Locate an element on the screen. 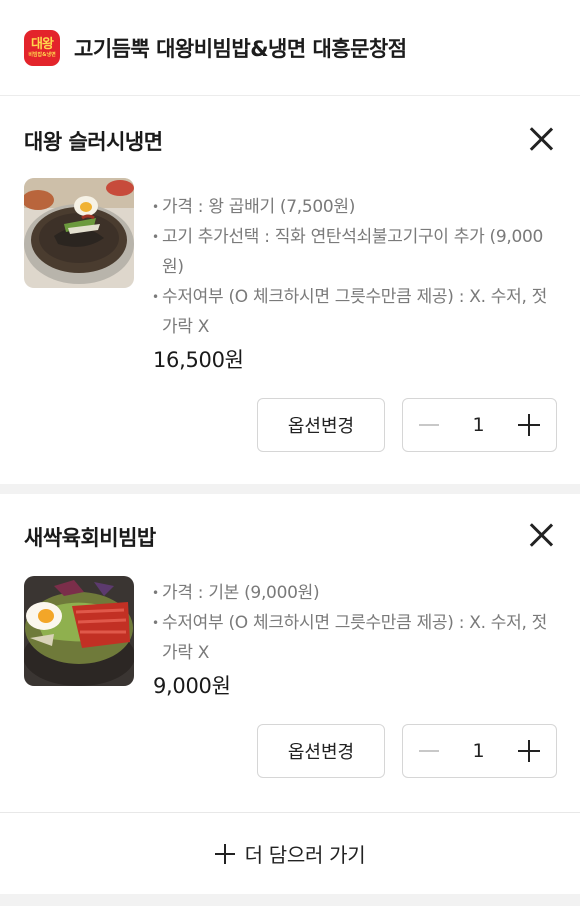 Image resolution: width=580 pixels, height=906 pixels. item-name: 대왕 슬러시냉면 is located at coordinates (93, 142).